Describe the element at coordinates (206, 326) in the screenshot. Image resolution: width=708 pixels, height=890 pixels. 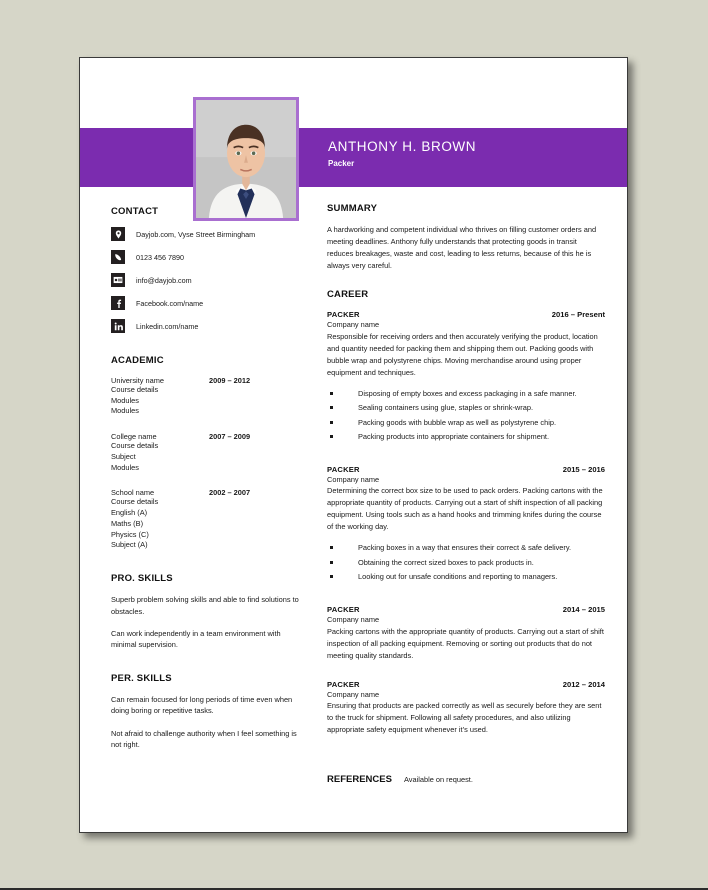
I see `contact-item: Linkedin.com/name` at that location.